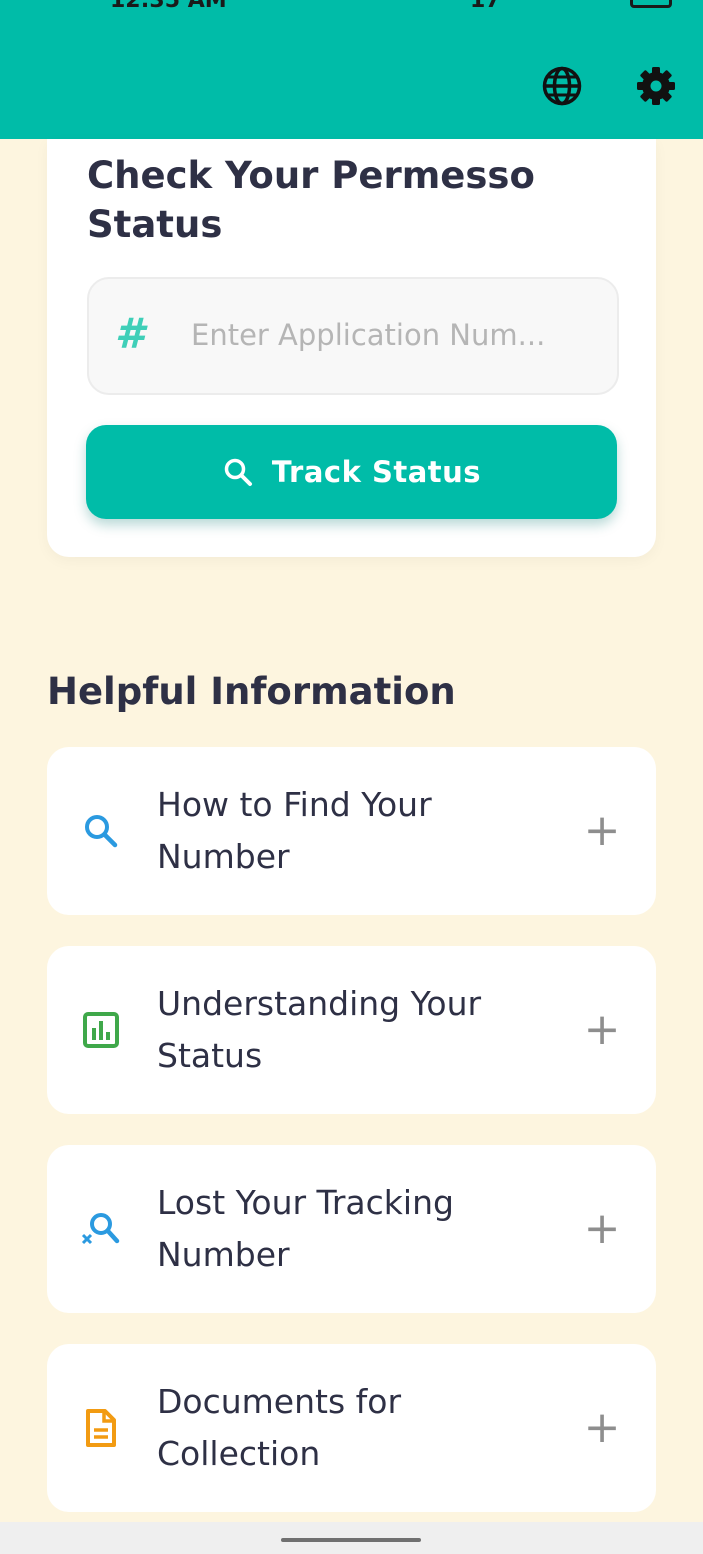 The image size is (703, 1554). What do you see at coordinates (168, 6) in the screenshot?
I see `status-time: 12:35 AM` at bounding box center [168, 6].